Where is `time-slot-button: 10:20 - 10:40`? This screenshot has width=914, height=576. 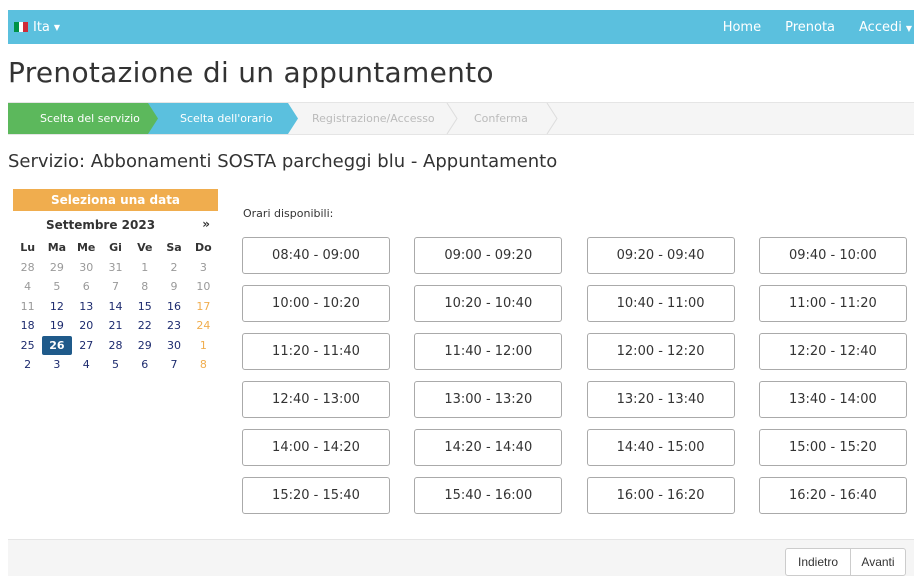
time-slot-button: 10:20 - 10:40 is located at coordinates (488, 303).